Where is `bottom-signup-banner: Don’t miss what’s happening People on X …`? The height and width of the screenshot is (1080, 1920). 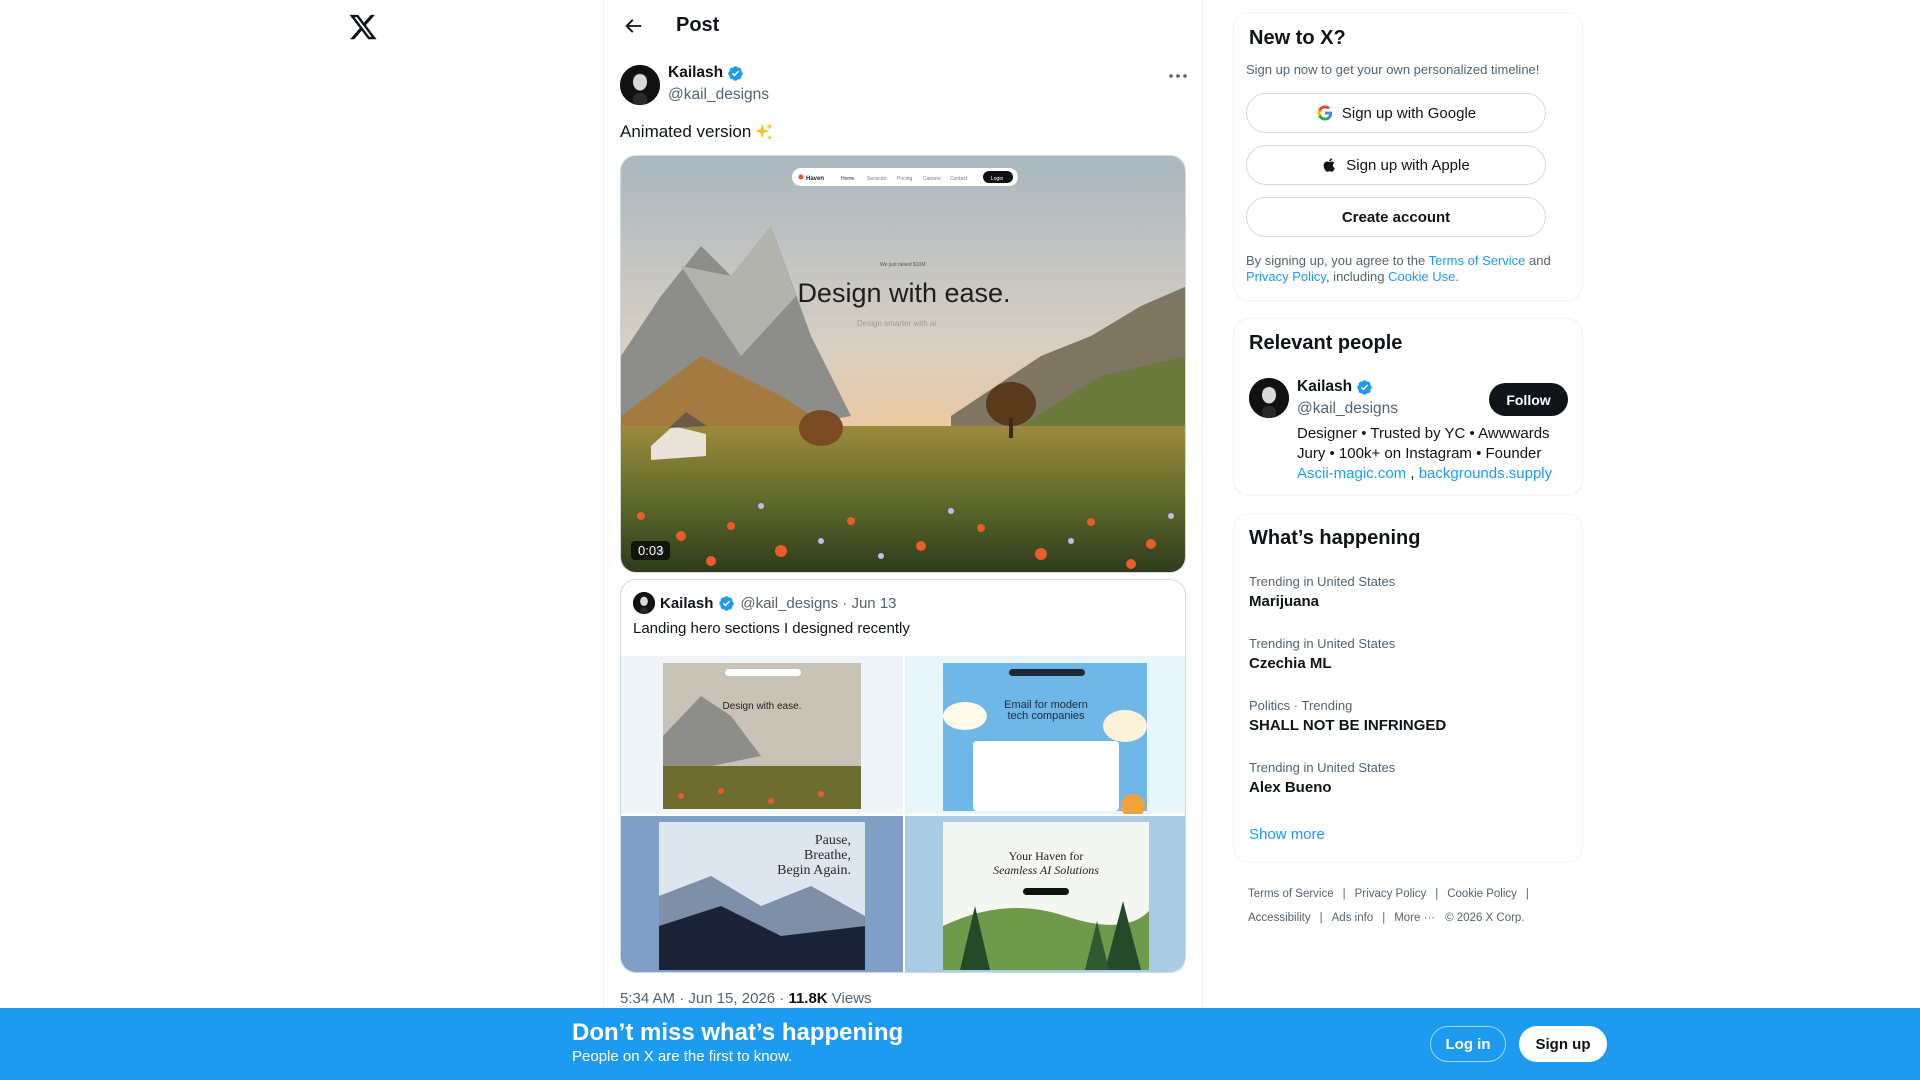 bottom-signup-banner: Don’t miss what’s happening People on X … is located at coordinates (960, 1044).